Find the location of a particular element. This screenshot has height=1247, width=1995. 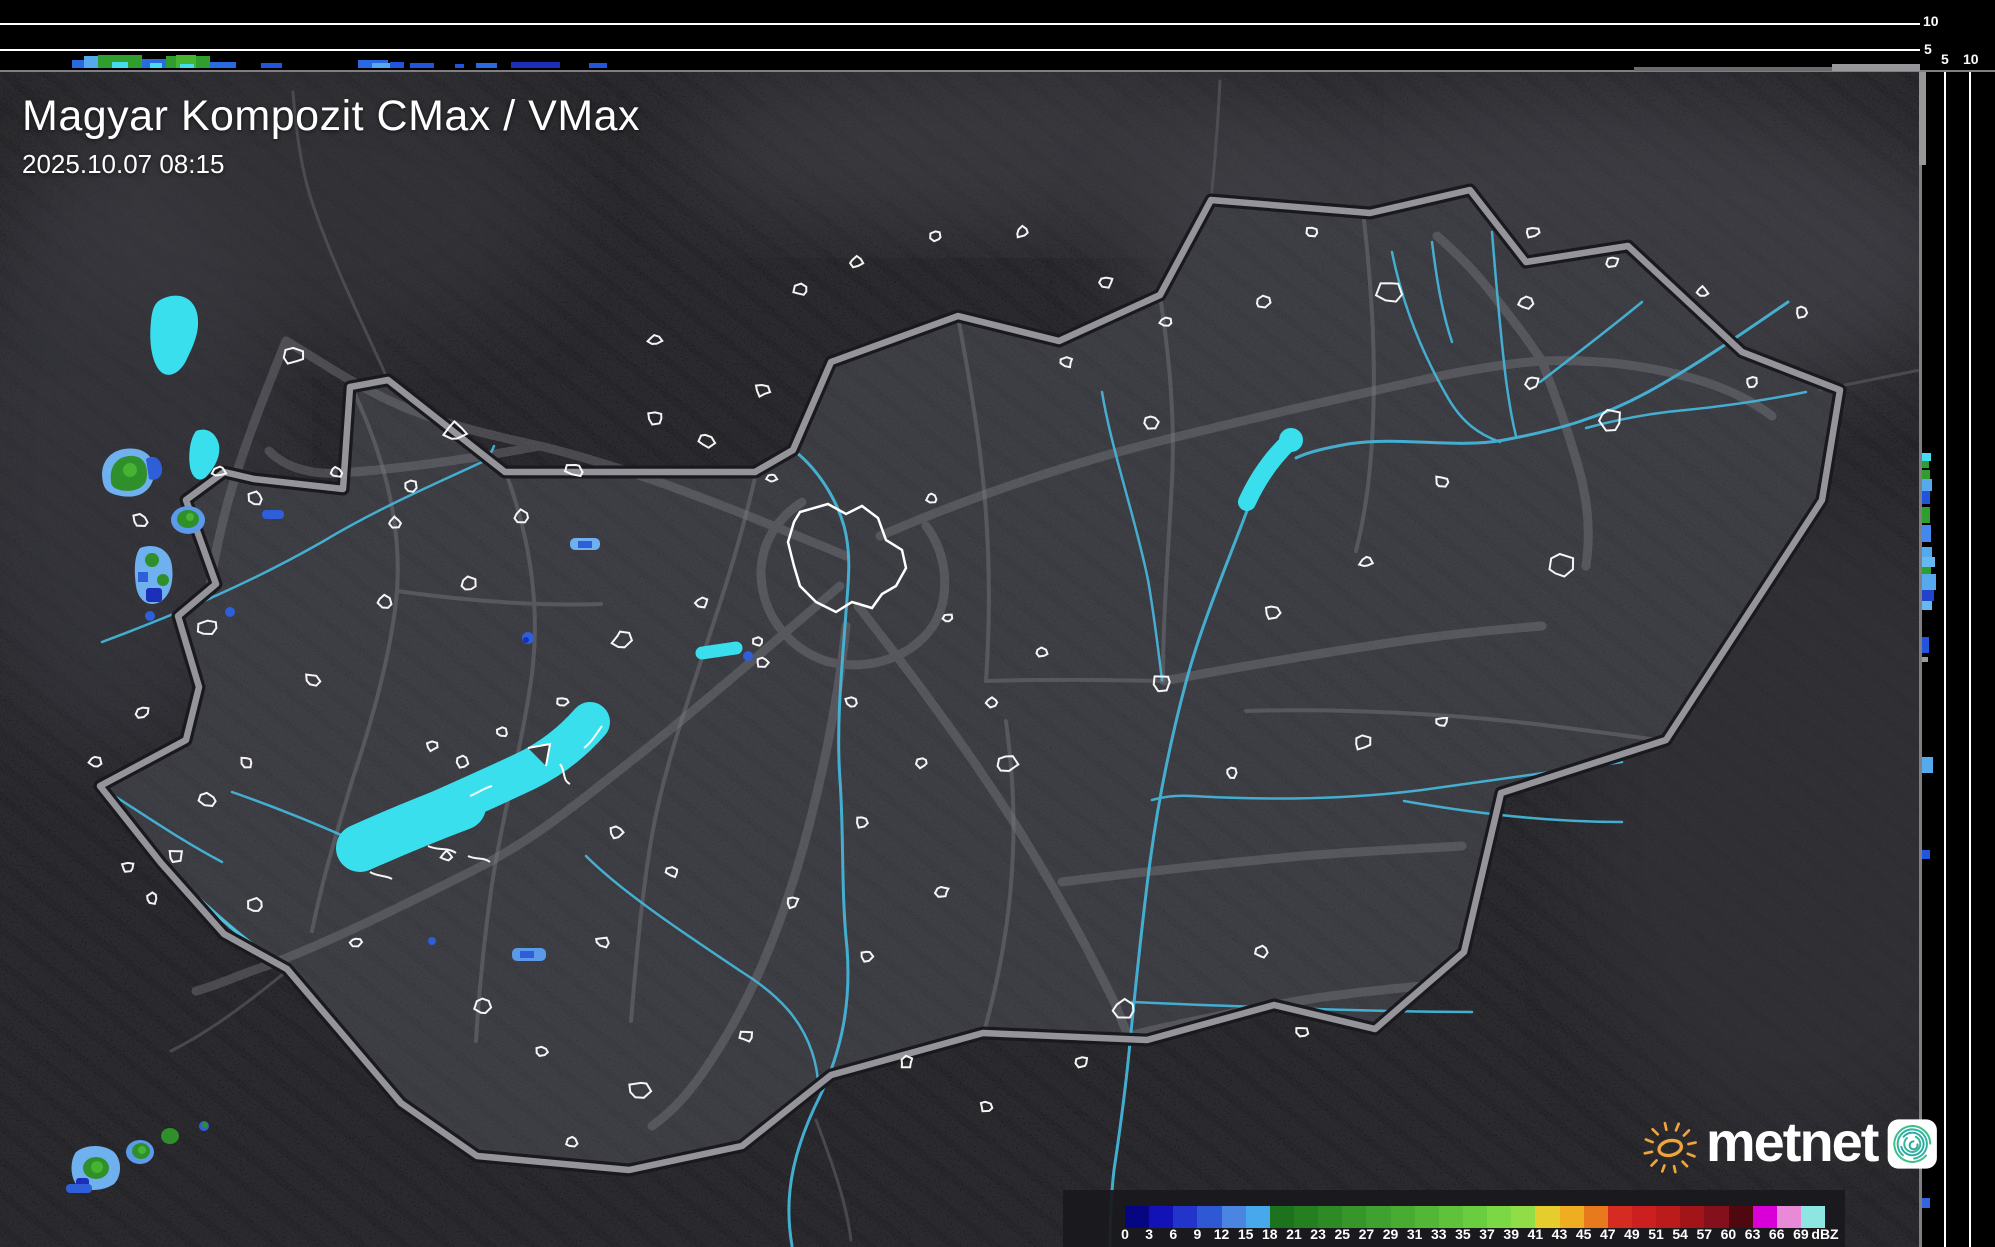

echo-dash is located at coordinates (273, 514).